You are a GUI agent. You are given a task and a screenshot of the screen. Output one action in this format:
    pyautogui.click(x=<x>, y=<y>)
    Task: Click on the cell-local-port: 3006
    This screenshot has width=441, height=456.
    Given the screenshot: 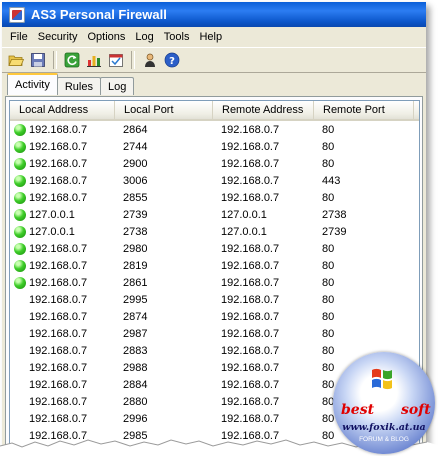 What is the action you would take?
    pyautogui.click(x=135, y=180)
    